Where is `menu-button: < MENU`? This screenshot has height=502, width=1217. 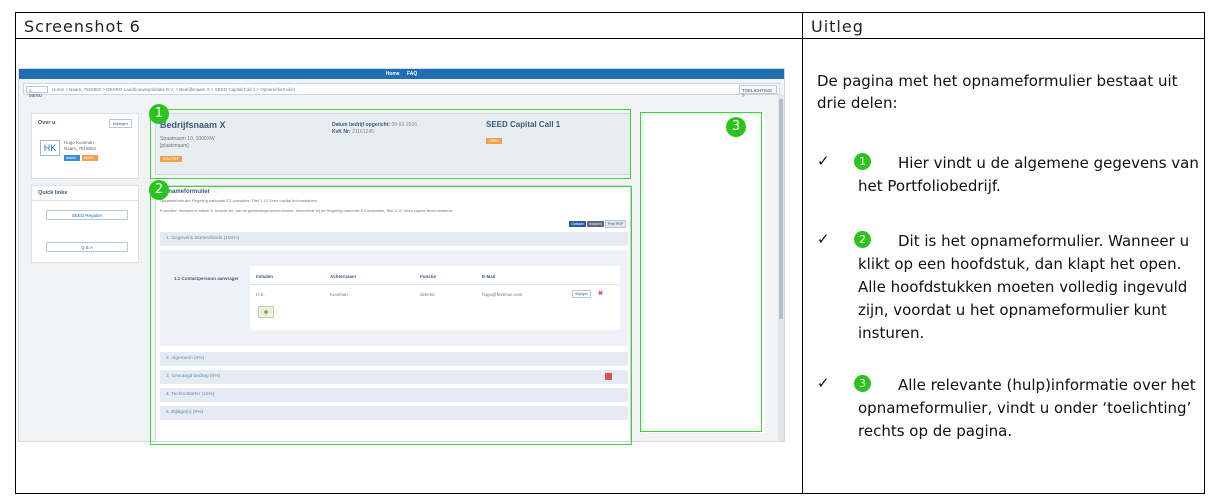
menu-button: < MENU is located at coordinates (37, 92).